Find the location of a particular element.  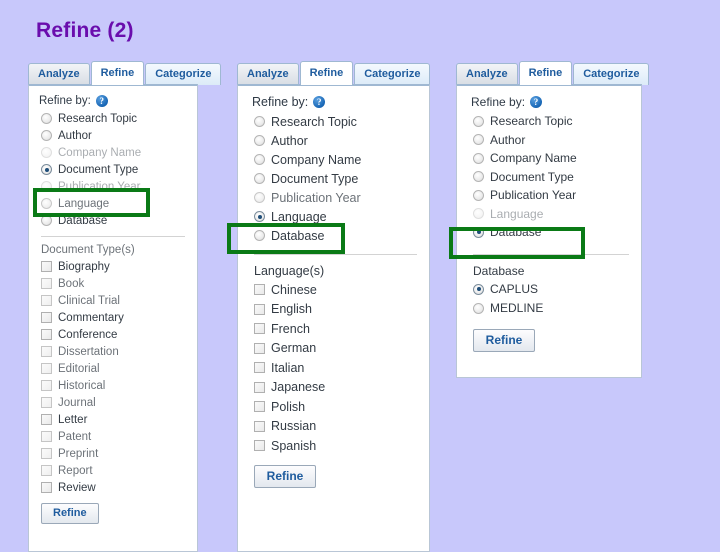

checkbox-conference is located at coordinates (46, 334).